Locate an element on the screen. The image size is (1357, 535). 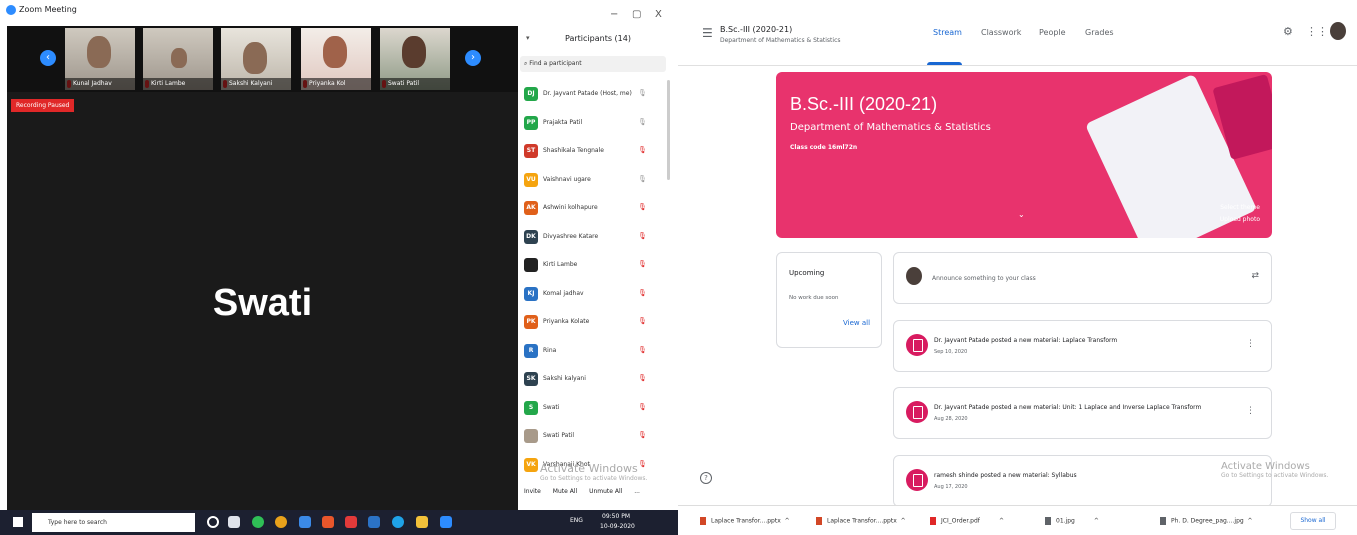
participant-search-input: ⌕ Find a participant is located at coordinates (593, 64).